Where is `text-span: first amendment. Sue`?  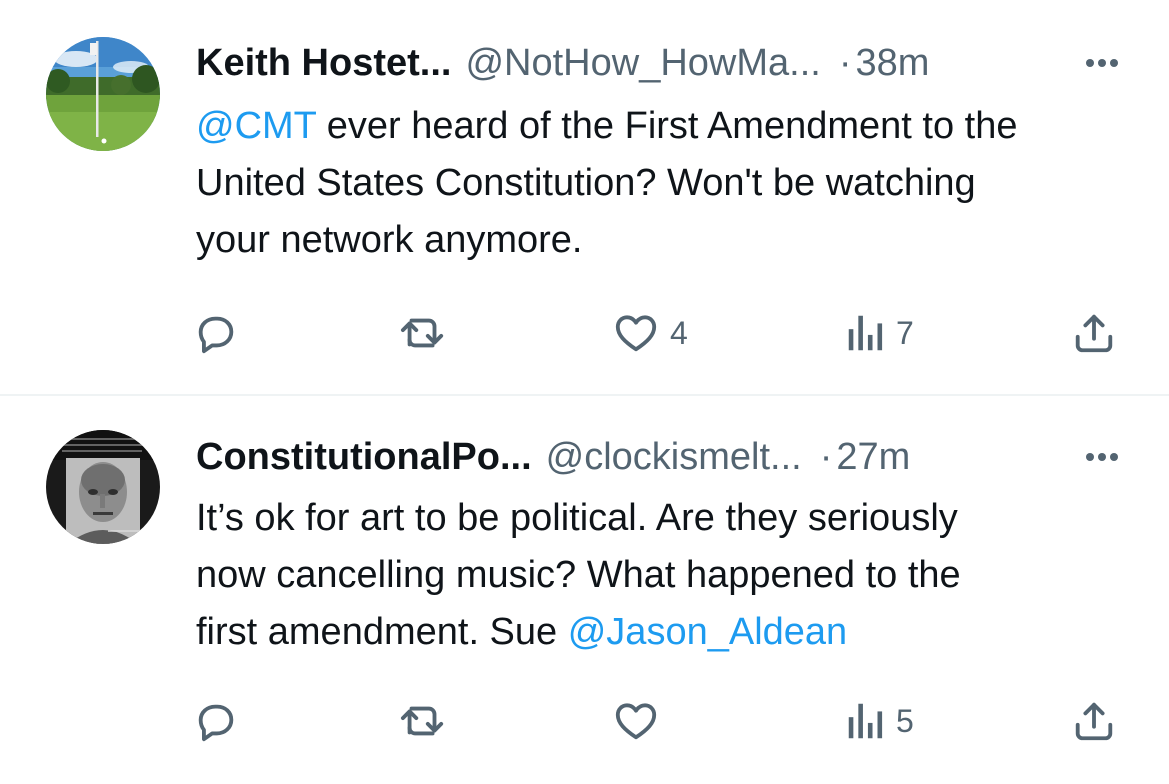 text-span: first amendment. Sue is located at coordinates (382, 632).